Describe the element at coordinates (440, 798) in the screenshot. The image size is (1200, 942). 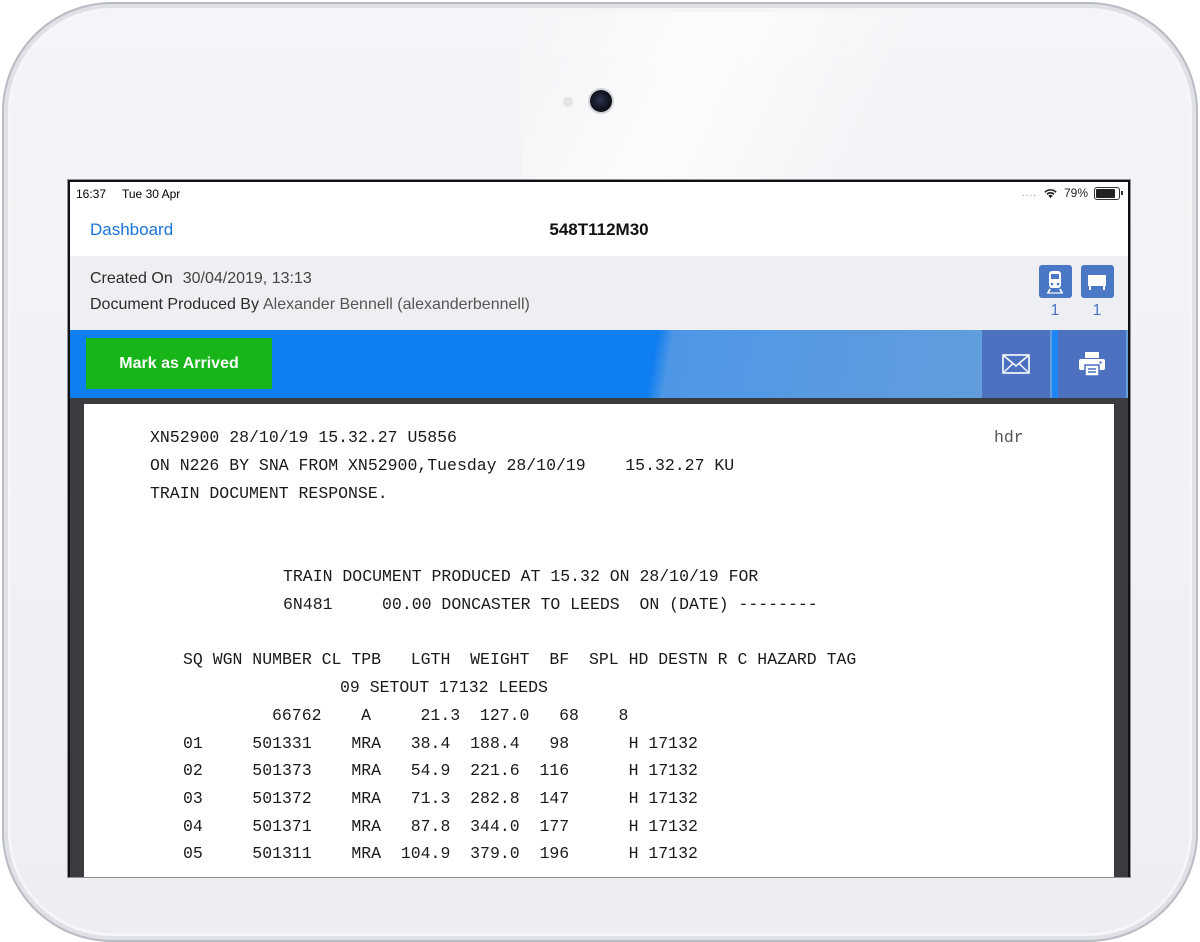
I see `doc-wagon-row: 03 501372 MRA 71.3 282.8 147 H 17132` at that location.